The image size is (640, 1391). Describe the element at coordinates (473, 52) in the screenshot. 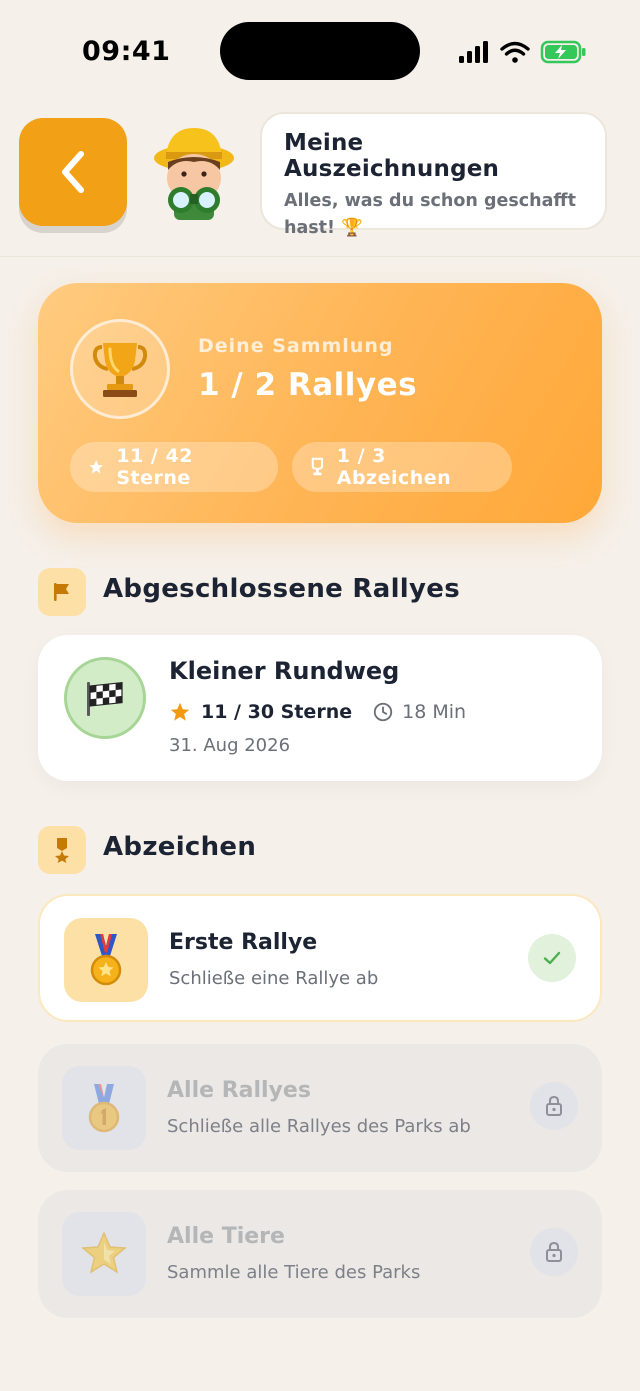

I see `cellular-signal-icon` at that location.